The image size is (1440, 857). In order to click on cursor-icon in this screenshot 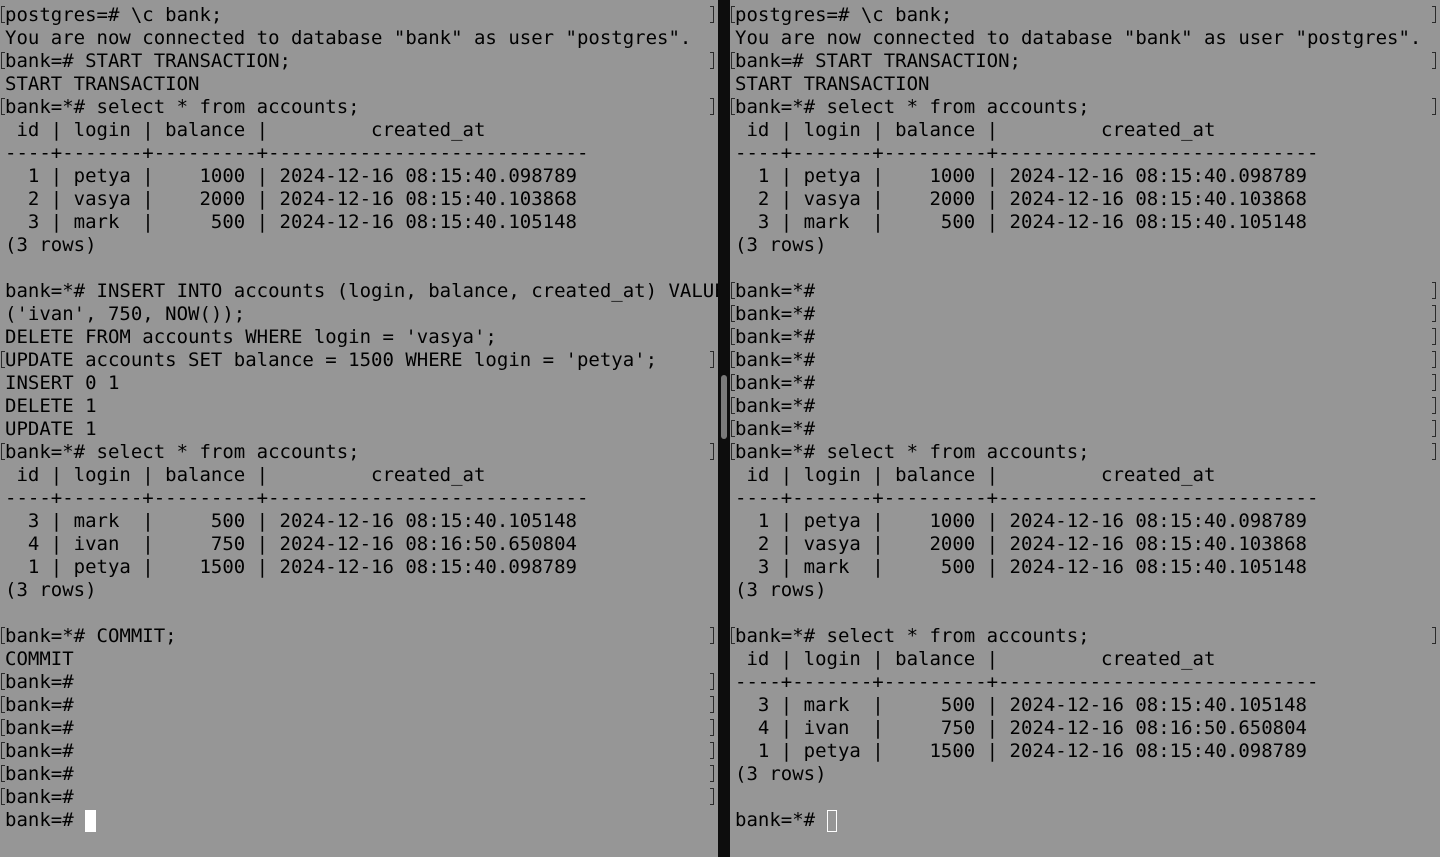, I will do `click(831, 821)`.